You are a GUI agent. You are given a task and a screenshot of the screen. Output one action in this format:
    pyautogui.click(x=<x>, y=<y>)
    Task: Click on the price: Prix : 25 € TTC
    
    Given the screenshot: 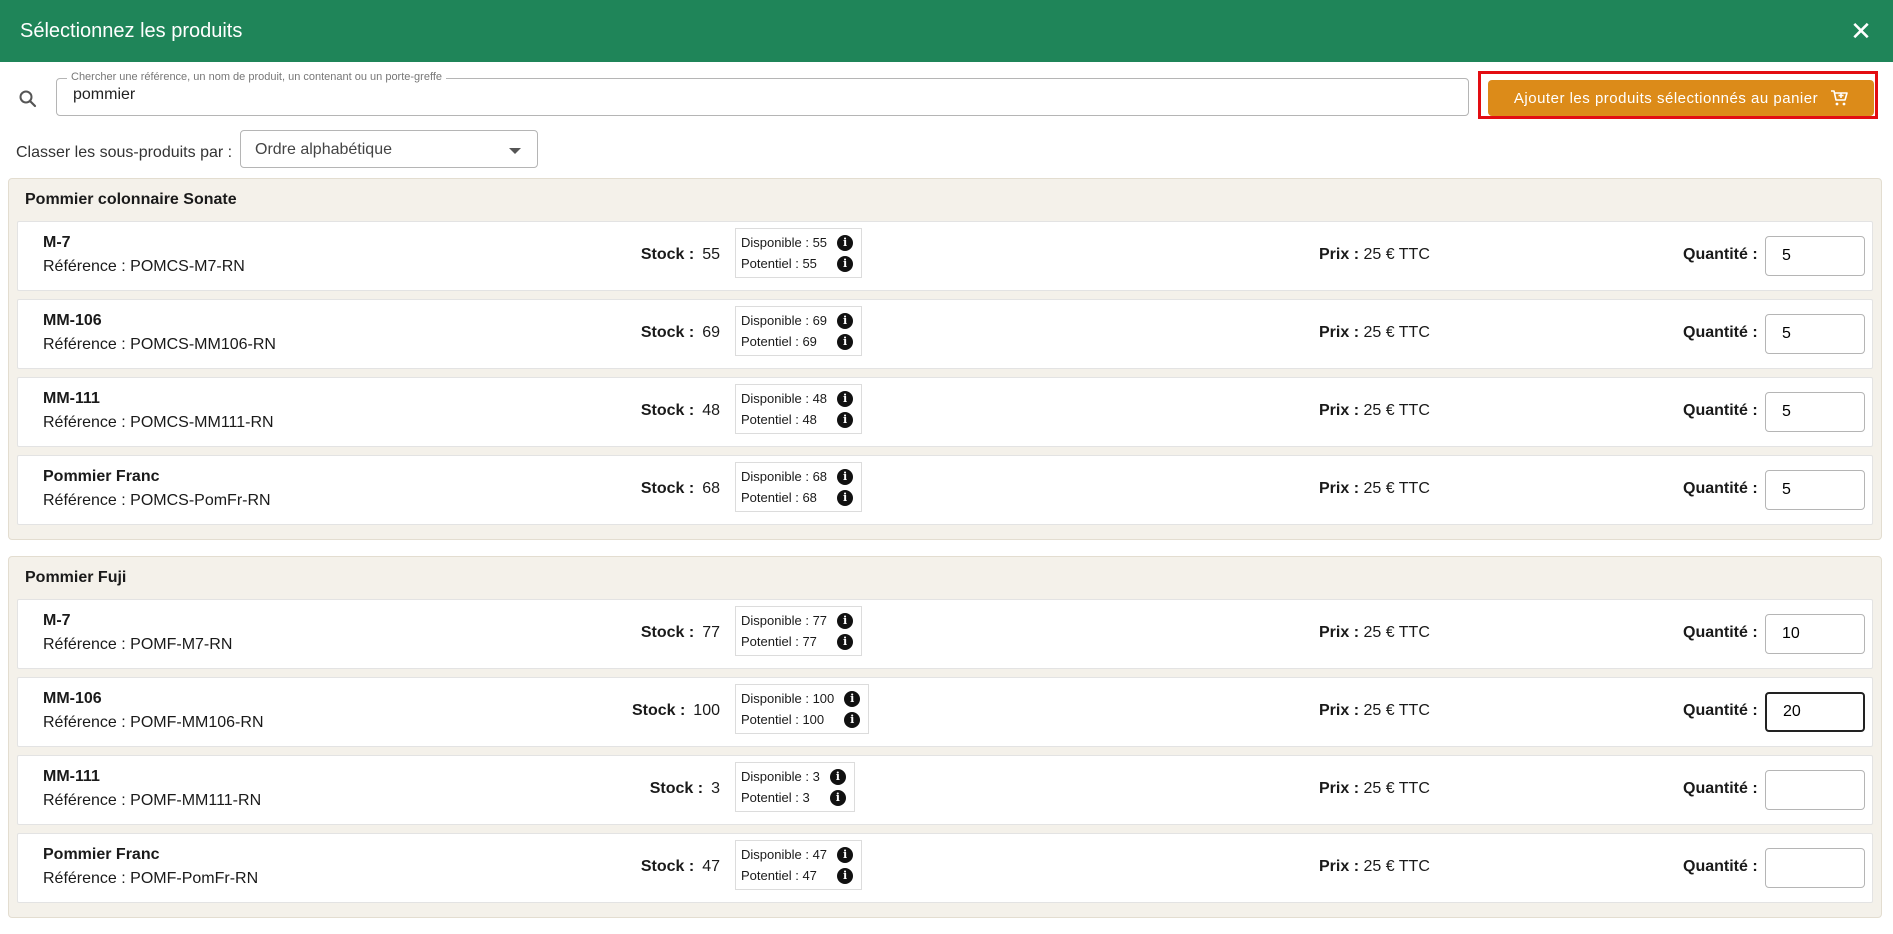 What is the action you would take?
    pyautogui.click(x=1374, y=489)
    